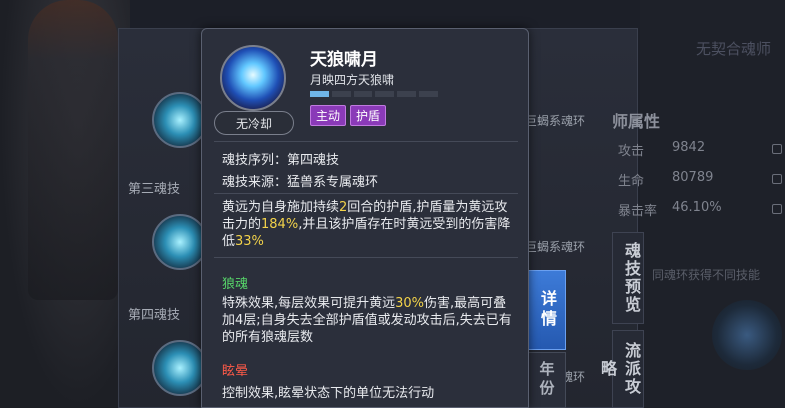 The height and width of the screenshot is (408, 785). I want to click on effect-desc-stun: 控制效果,眩晕状态下的单位无法行动, so click(328, 393).